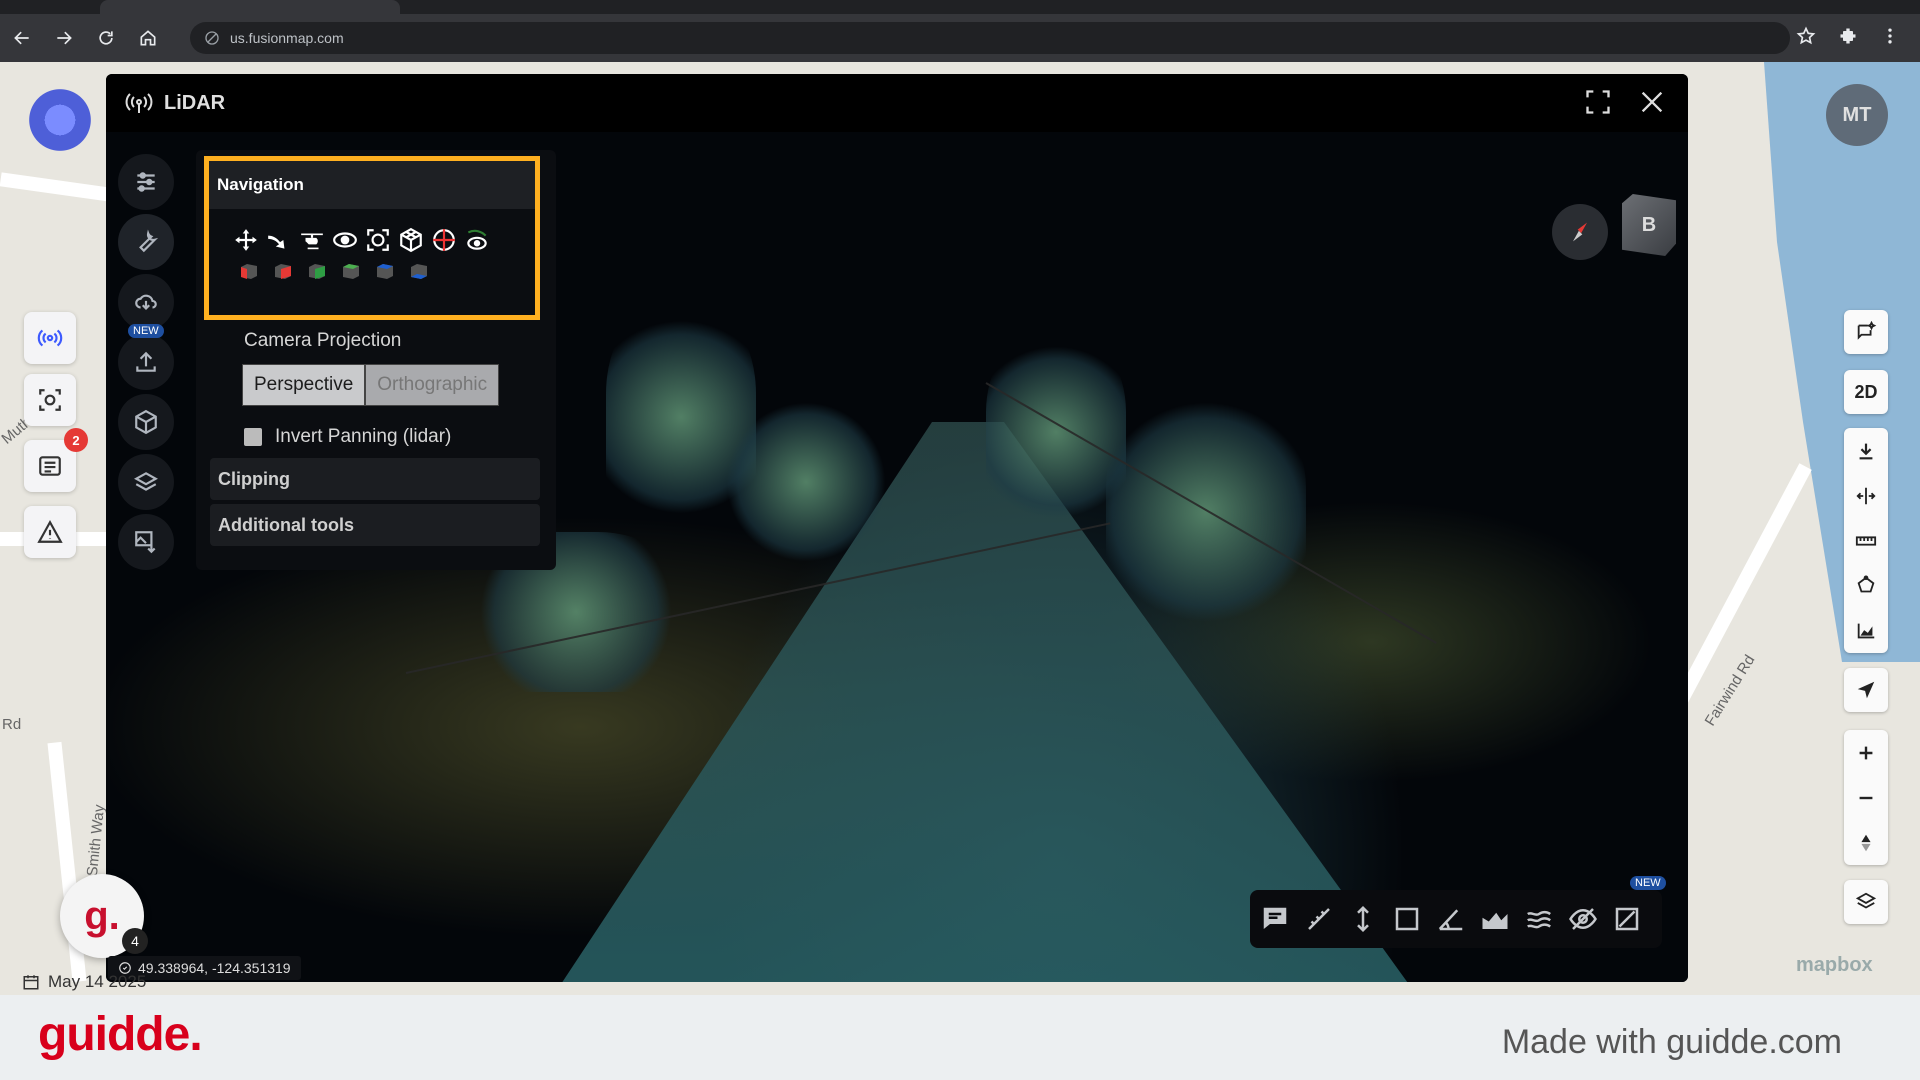 The width and height of the screenshot is (1920, 1080). I want to click on hide-measurements-icon, so click(1583, 919).